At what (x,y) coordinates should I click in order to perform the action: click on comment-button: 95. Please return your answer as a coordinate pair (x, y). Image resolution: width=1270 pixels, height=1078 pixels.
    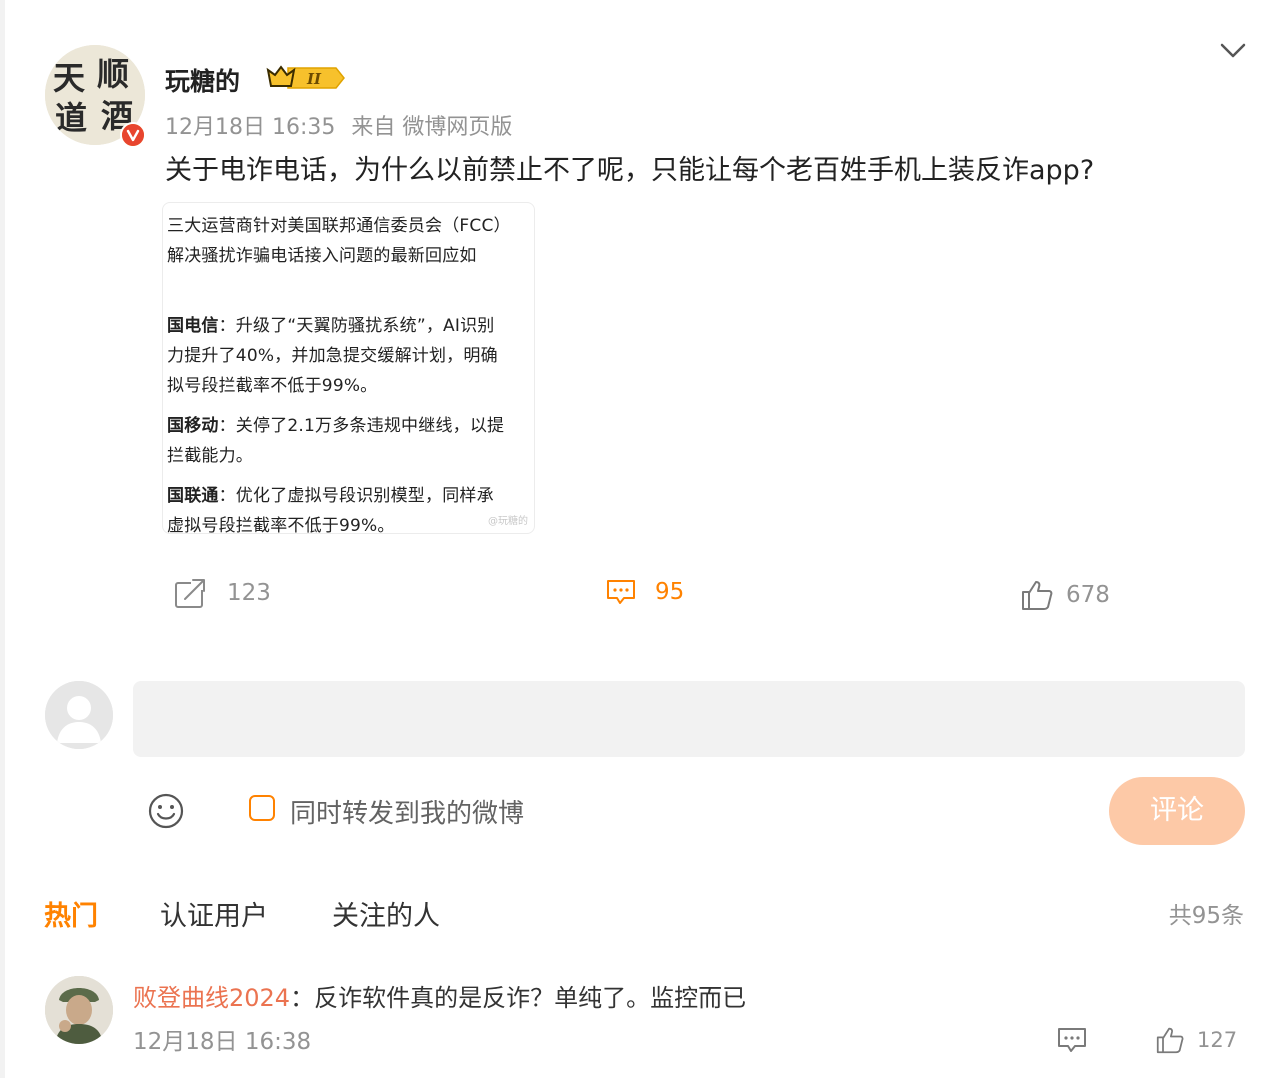
    Looking at the image, I should click on (644, 592).